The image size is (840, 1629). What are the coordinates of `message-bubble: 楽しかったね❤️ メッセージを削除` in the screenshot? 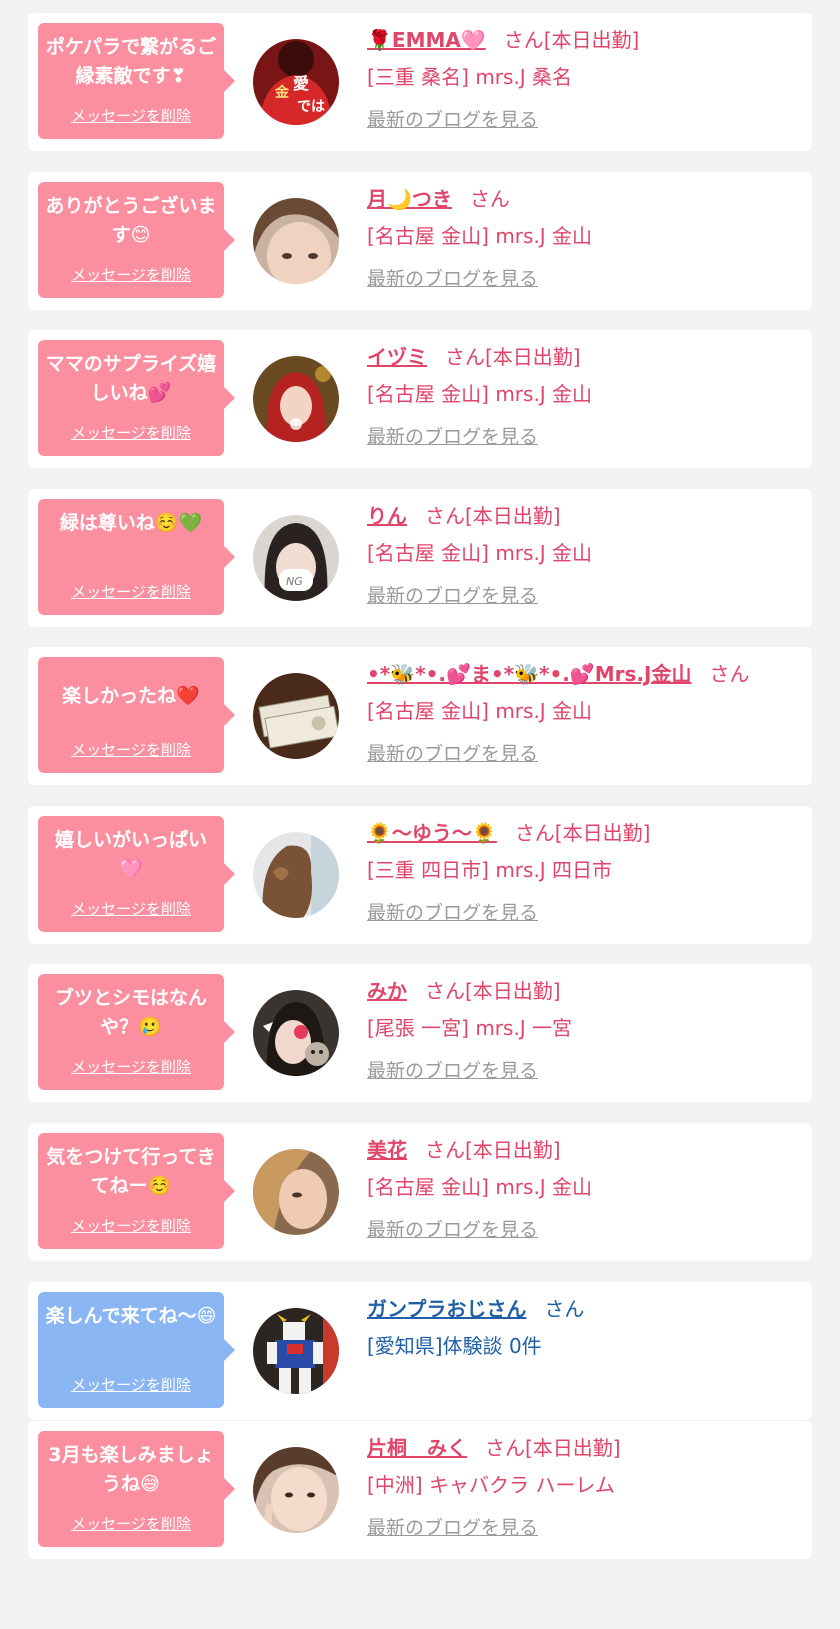 It's located at (136, 715).